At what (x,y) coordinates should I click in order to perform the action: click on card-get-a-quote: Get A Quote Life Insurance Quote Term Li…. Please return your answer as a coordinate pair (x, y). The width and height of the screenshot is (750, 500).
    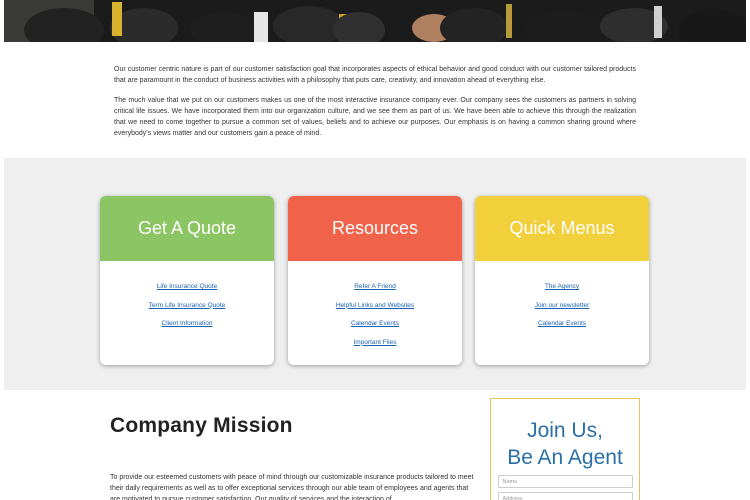
    Looking at the image, I should click on (187, 280).